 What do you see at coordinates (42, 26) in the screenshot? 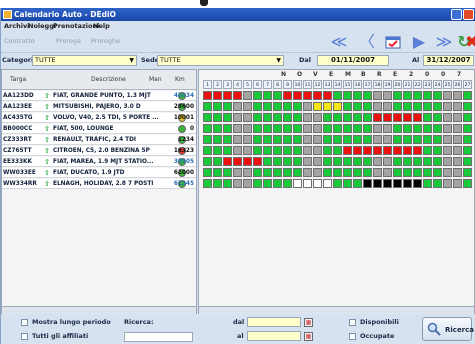
I see `menu-noleggi: Noleggi` at bounding box center [42, 26].